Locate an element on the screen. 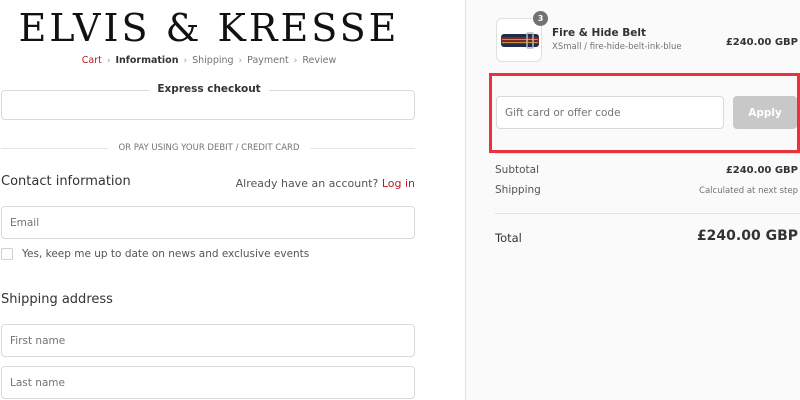 This screenshot has width=800, height=400. breadcrumb-shipping: Shipping is located at coordinates (213, 60).